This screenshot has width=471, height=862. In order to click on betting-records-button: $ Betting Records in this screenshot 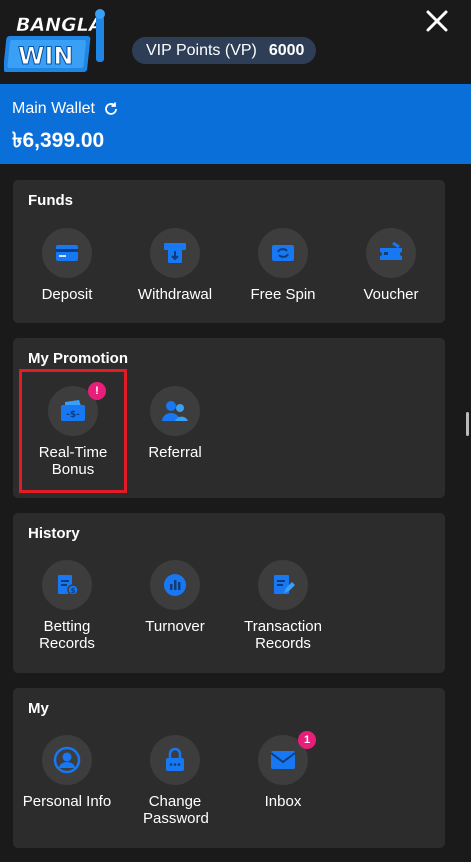, I will do `click(67, 606)`.